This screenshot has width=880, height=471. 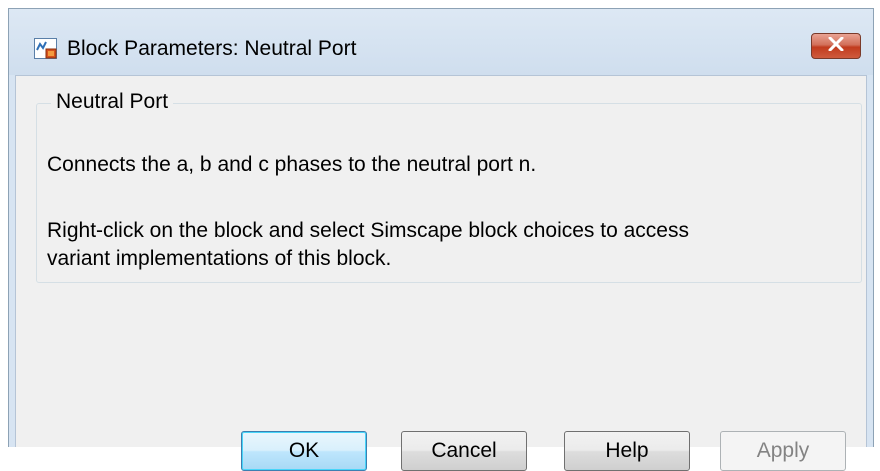 I want to click on help-button: Help, so click(x=627, y=451).